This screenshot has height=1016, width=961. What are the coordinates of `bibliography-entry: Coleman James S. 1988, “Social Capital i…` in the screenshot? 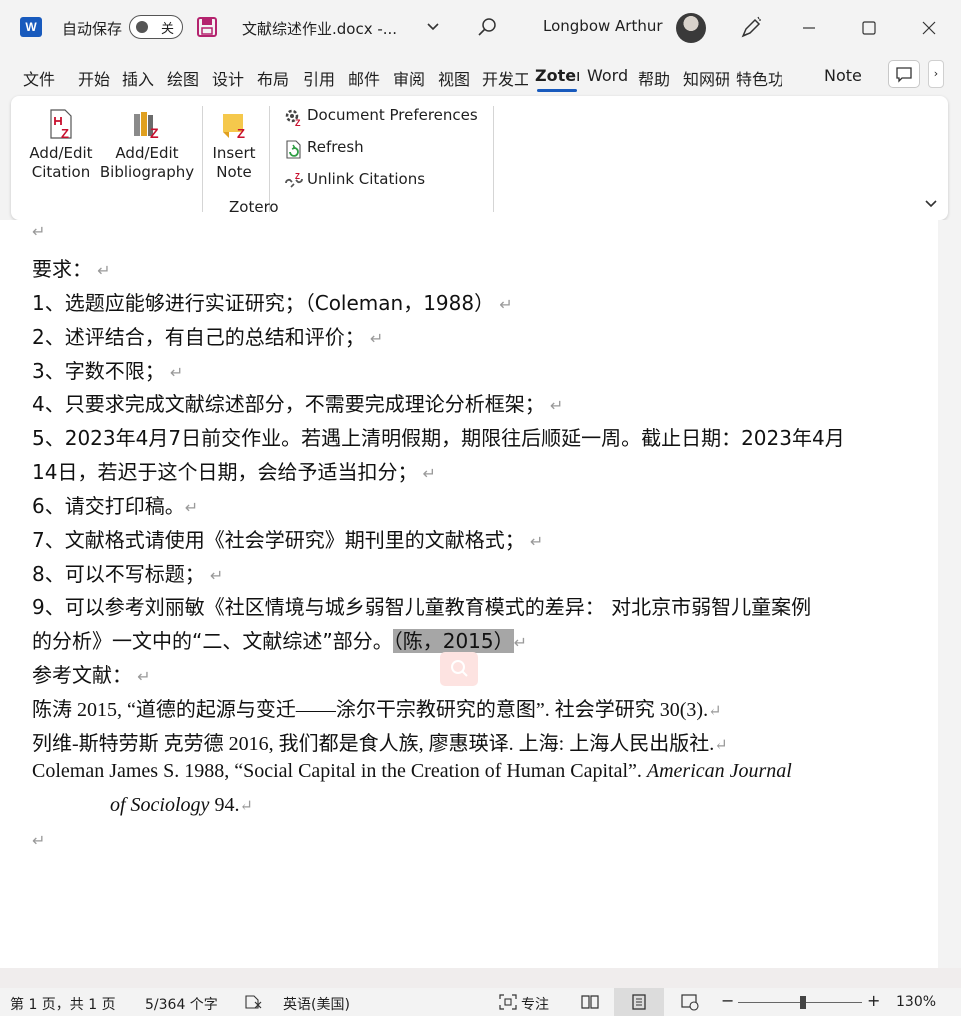 It's located at (412, 771).